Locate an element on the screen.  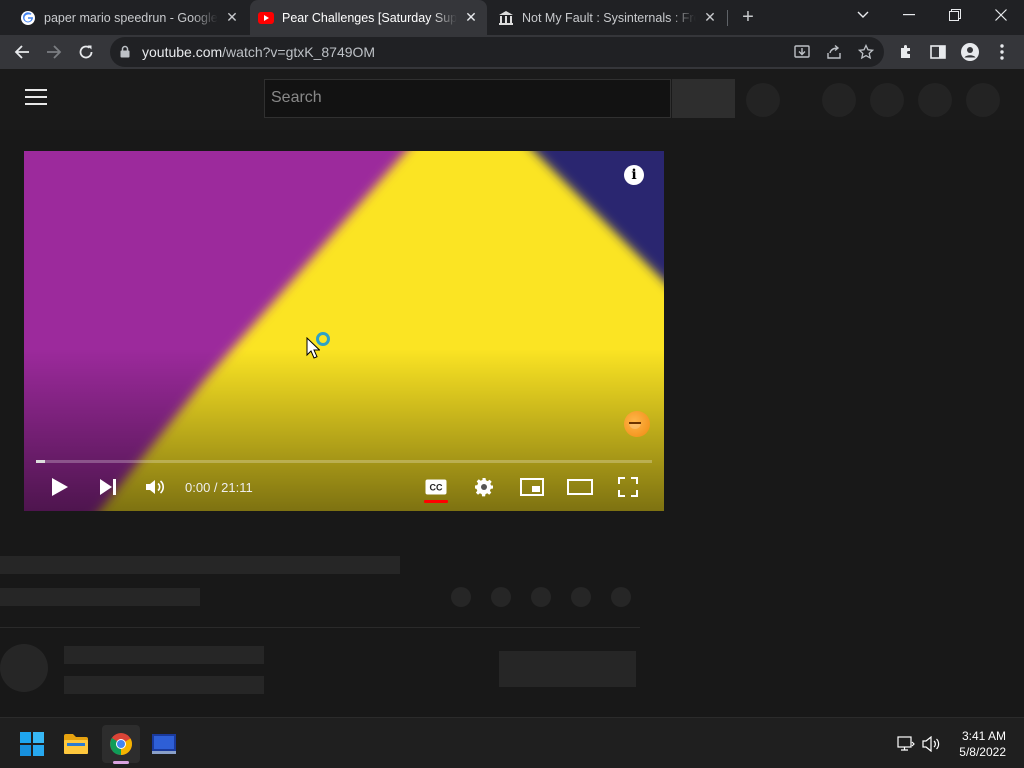
file-explorer-button is located at coordinates (76, 744).